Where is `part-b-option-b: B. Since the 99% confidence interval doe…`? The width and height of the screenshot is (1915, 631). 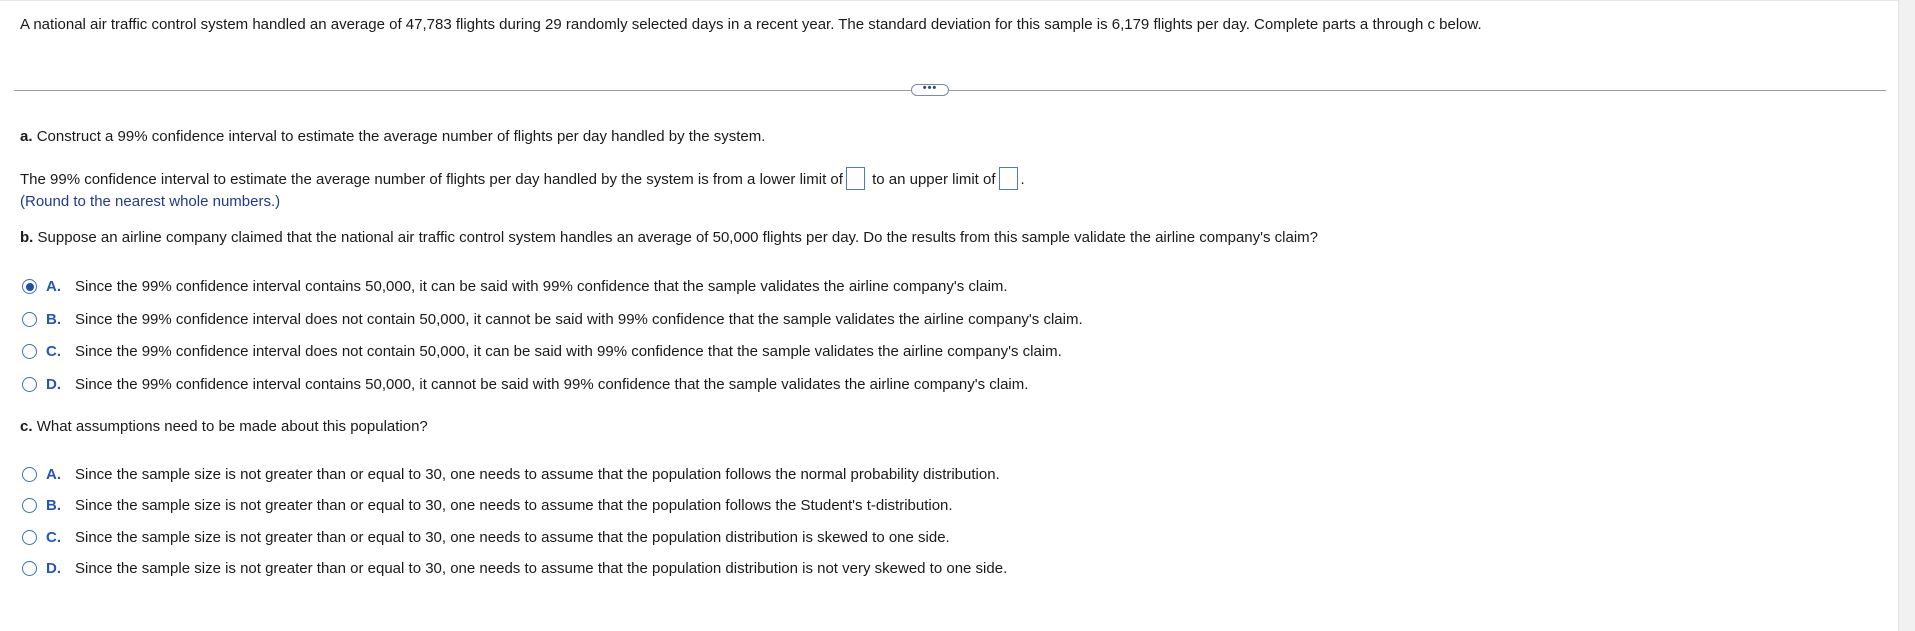
part-b-option-b: B. Since the 99% confidence interval doe… is located at coordinates (552, 319).